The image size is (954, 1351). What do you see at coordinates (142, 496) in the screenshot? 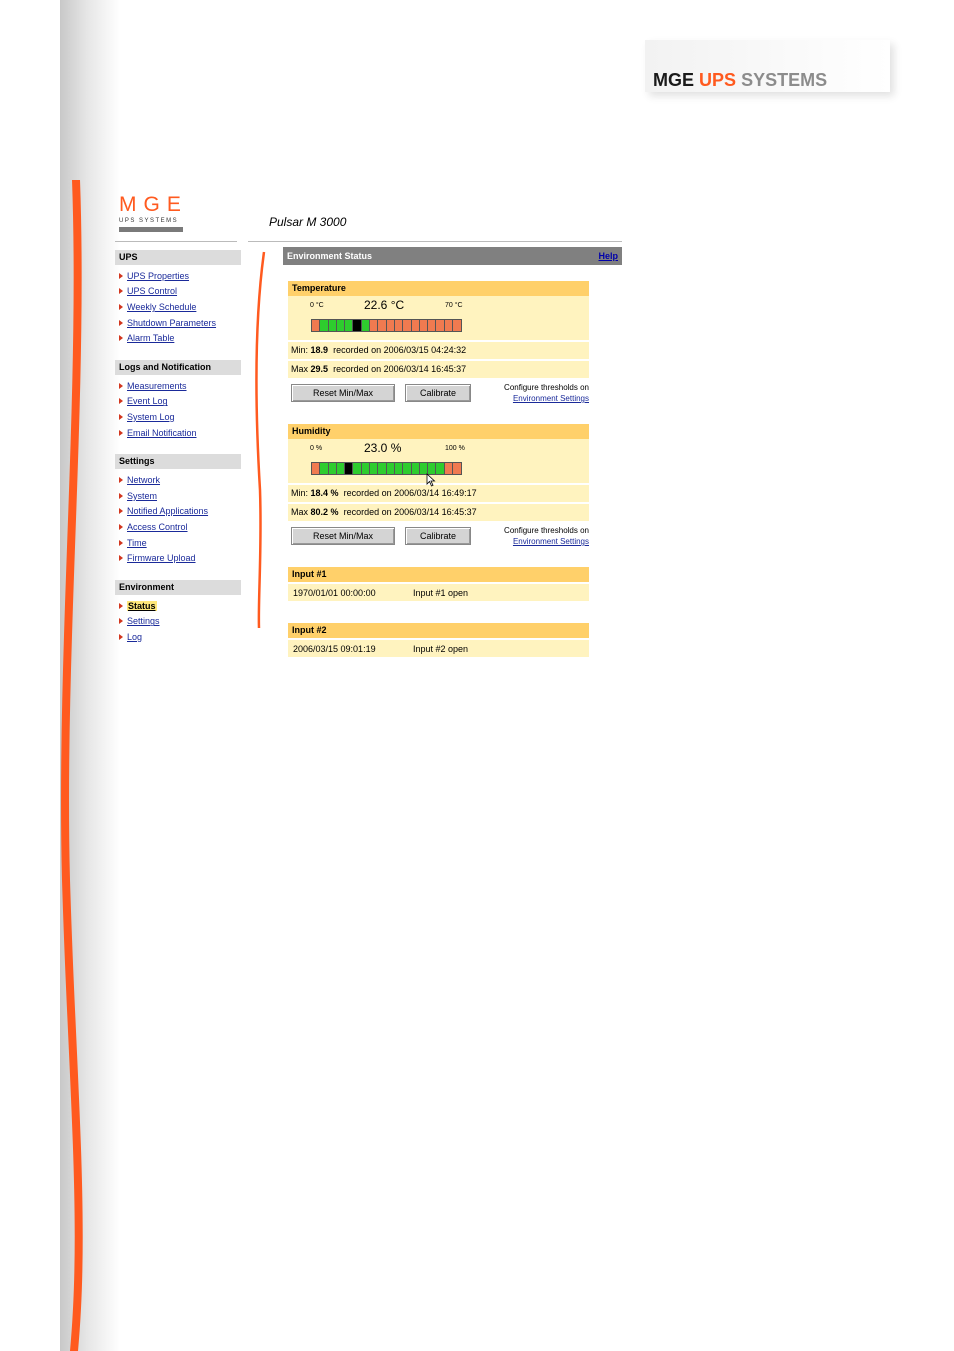
I see `nav-link: System` at bounding box center [142, 496].